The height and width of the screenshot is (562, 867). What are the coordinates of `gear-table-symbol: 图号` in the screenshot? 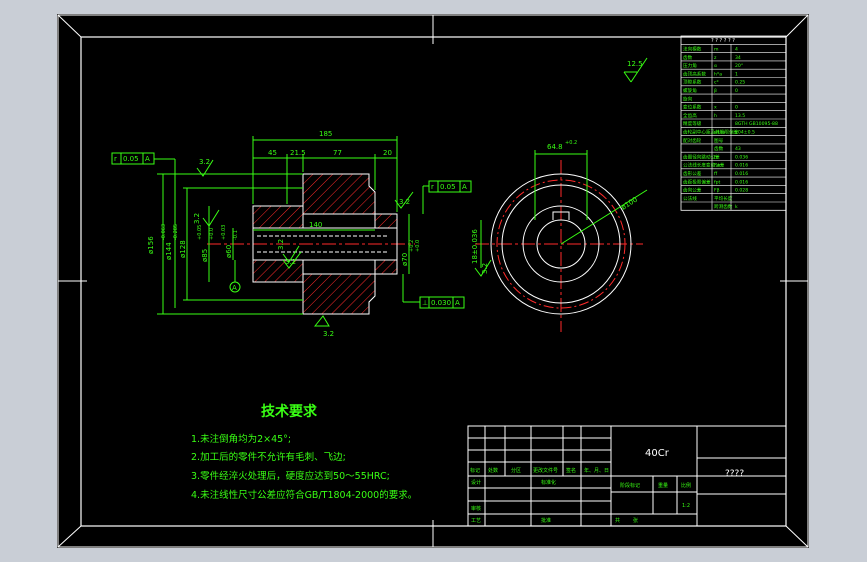 It's located at (719, 141).